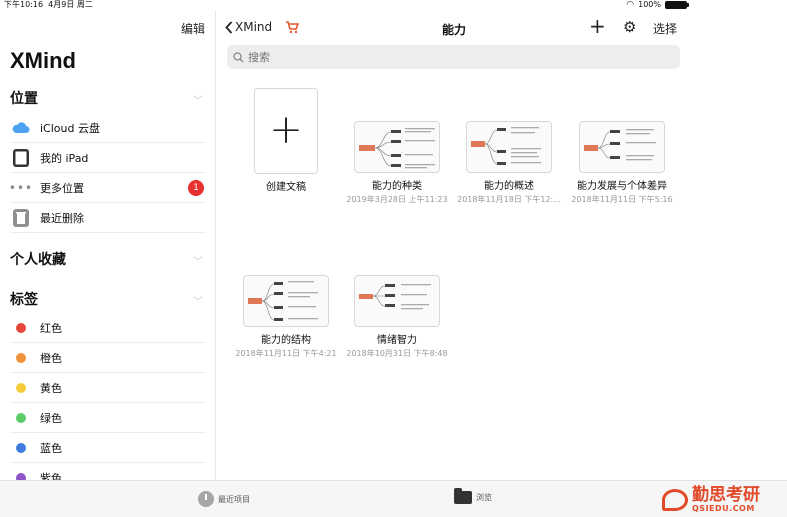 This screenshot has width=787, height=517. I want to click on sidebar-item-label: 绿色, so click(51, 418).